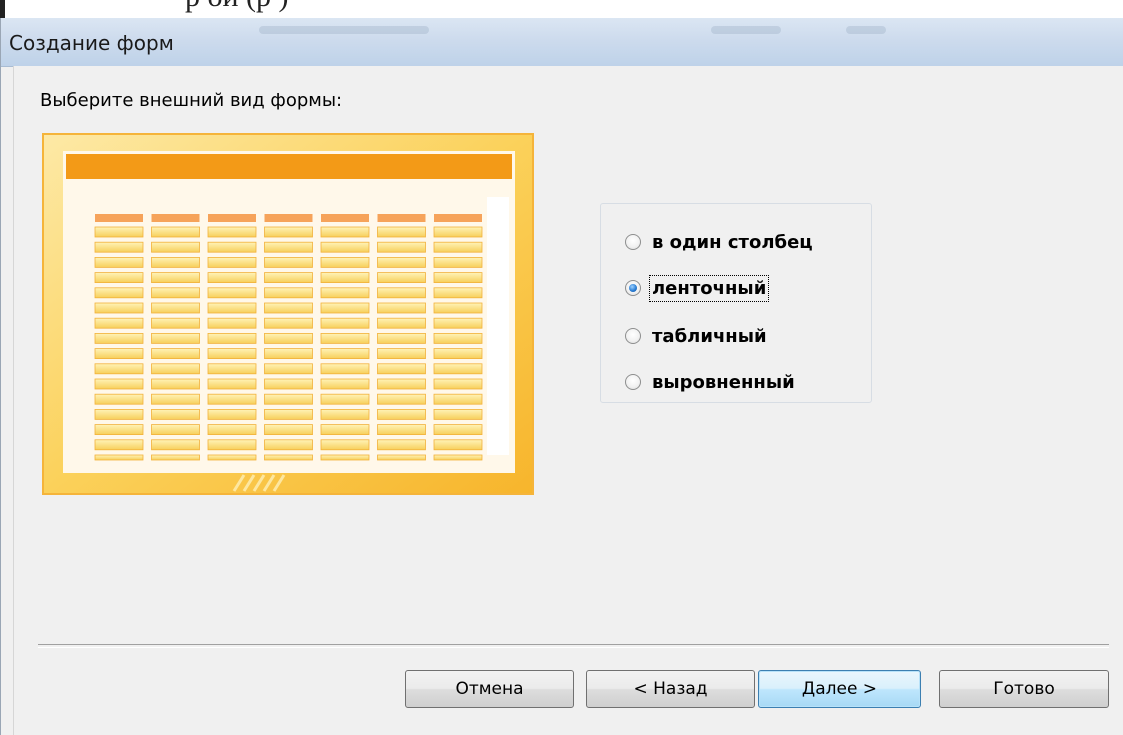  What do you see at coordinates (489, 689) in the screenshot?
I see `cancel-button: Отмена` at bounding box center [489, 689].